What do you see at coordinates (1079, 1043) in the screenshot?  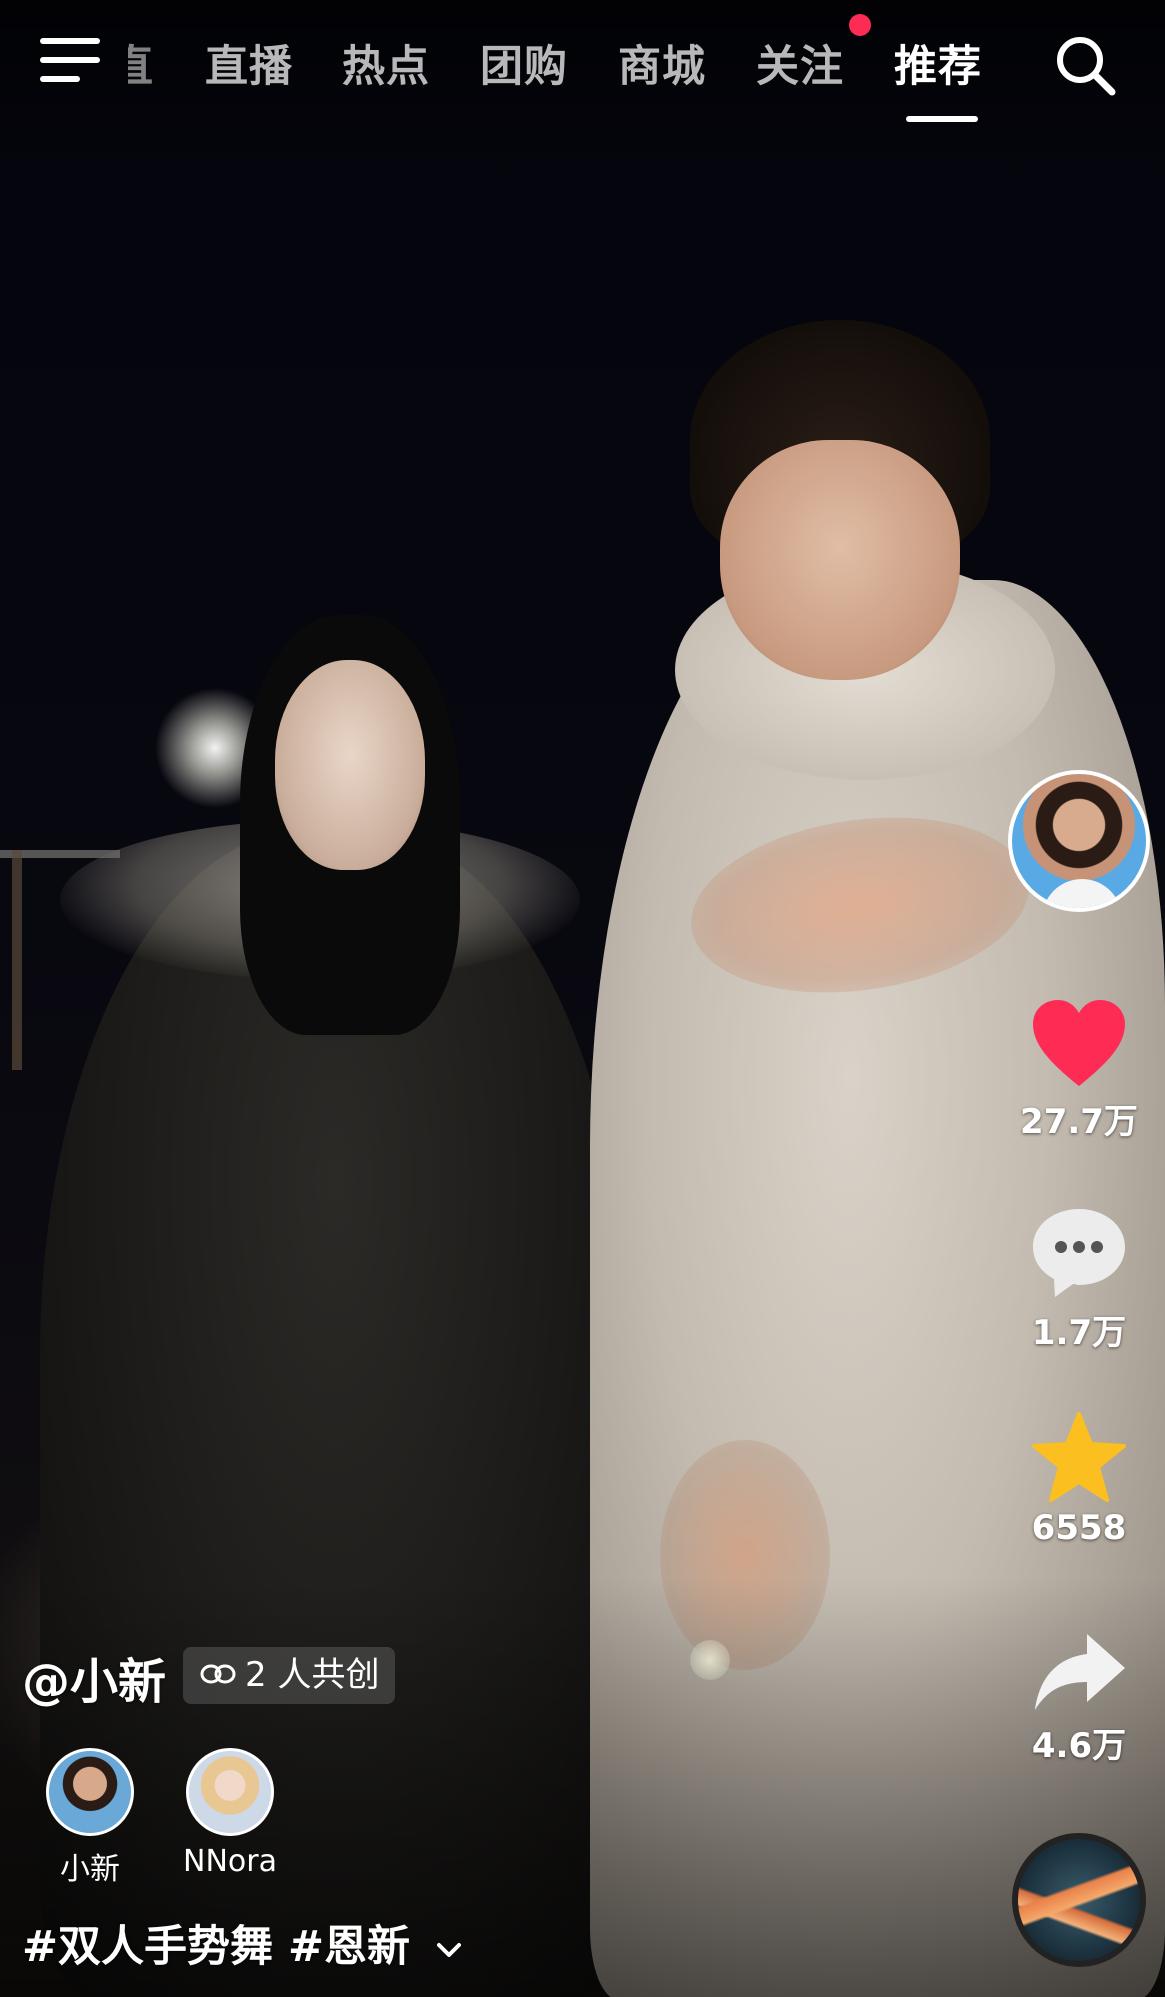 I see `heart-icon` at bounding box center [1079, 1043].